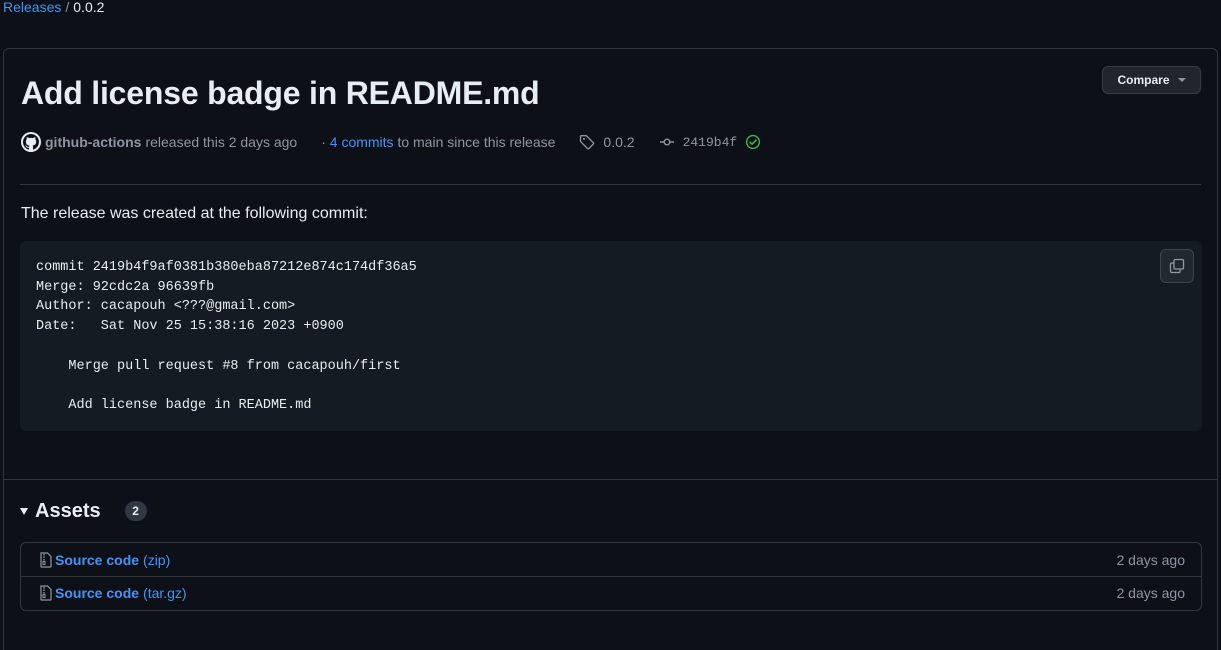 Image resolution: width=1221 pixels, height=650 pixels. I want to click on meta-divider, so click(610, 184).